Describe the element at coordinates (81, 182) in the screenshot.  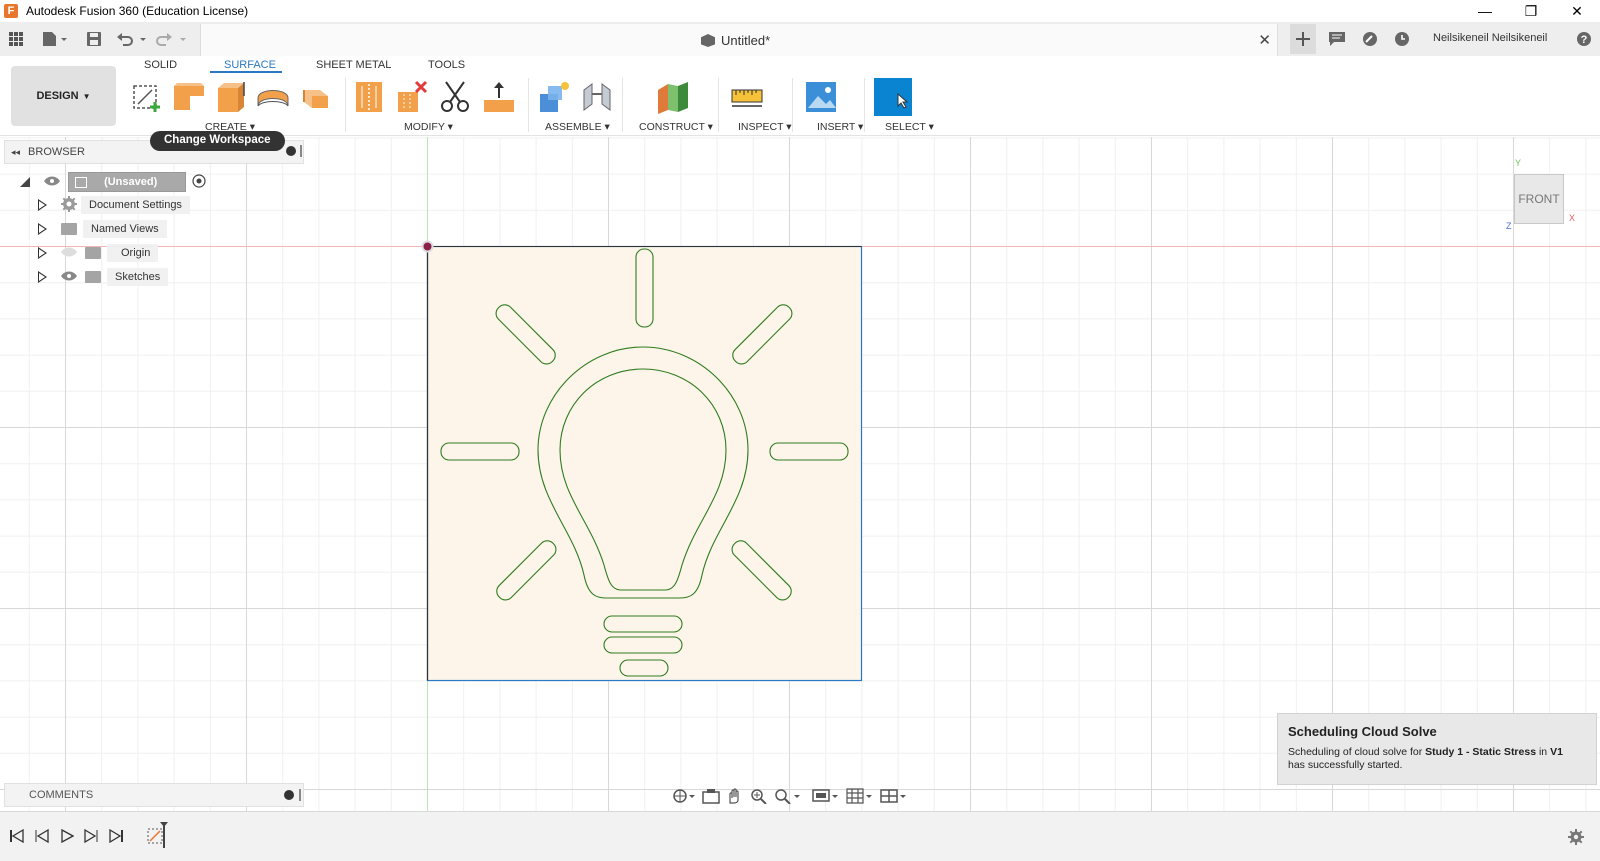
I see `component-icon` at that location.